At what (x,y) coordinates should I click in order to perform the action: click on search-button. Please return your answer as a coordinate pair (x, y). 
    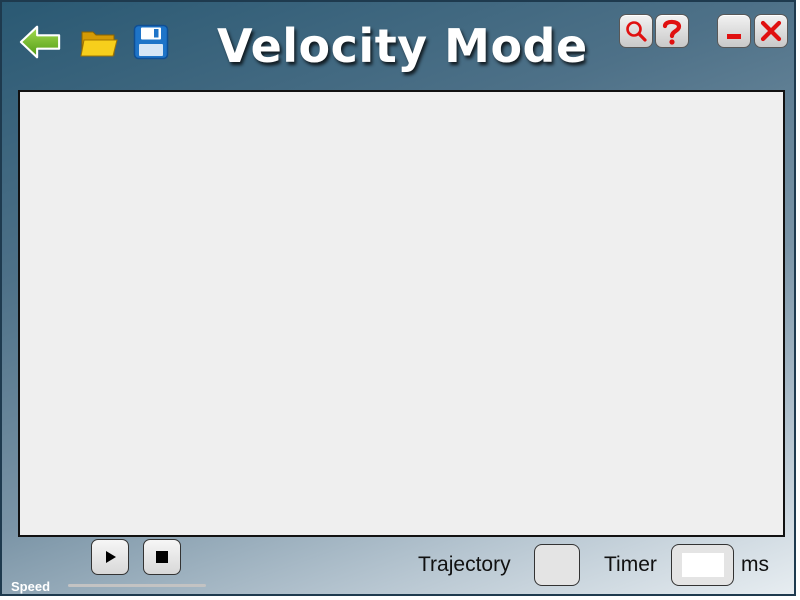
    Looking at the image, I should click on (636, 31).